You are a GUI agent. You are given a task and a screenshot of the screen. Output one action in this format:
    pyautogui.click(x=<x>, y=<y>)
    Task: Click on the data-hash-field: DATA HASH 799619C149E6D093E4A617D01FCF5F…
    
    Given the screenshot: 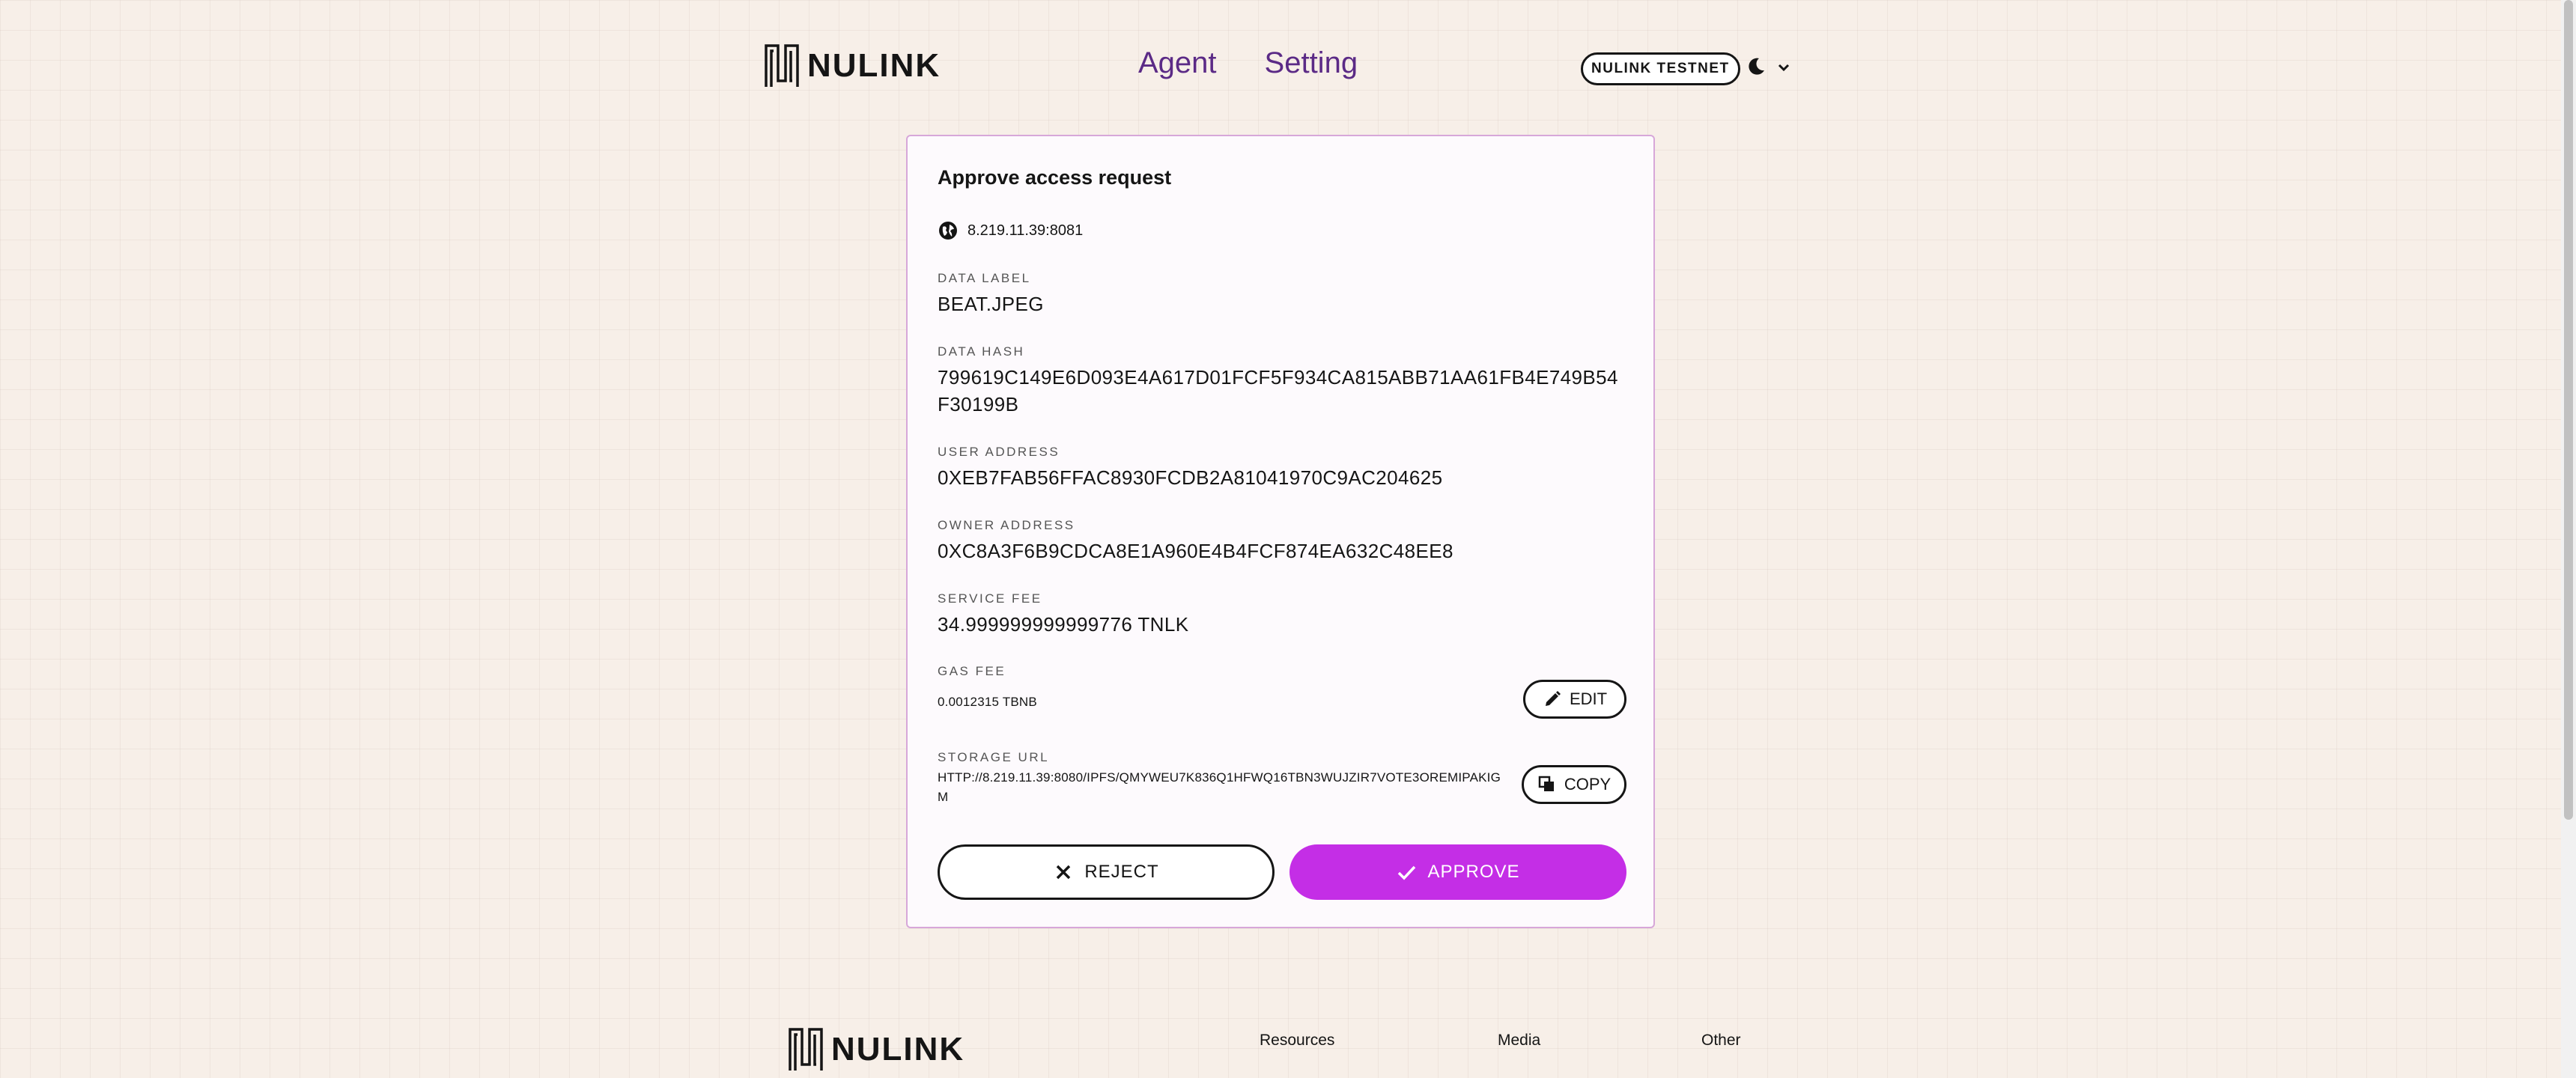 What is the action you would take?
    pyautogui.click(x=1282, y=381)
    